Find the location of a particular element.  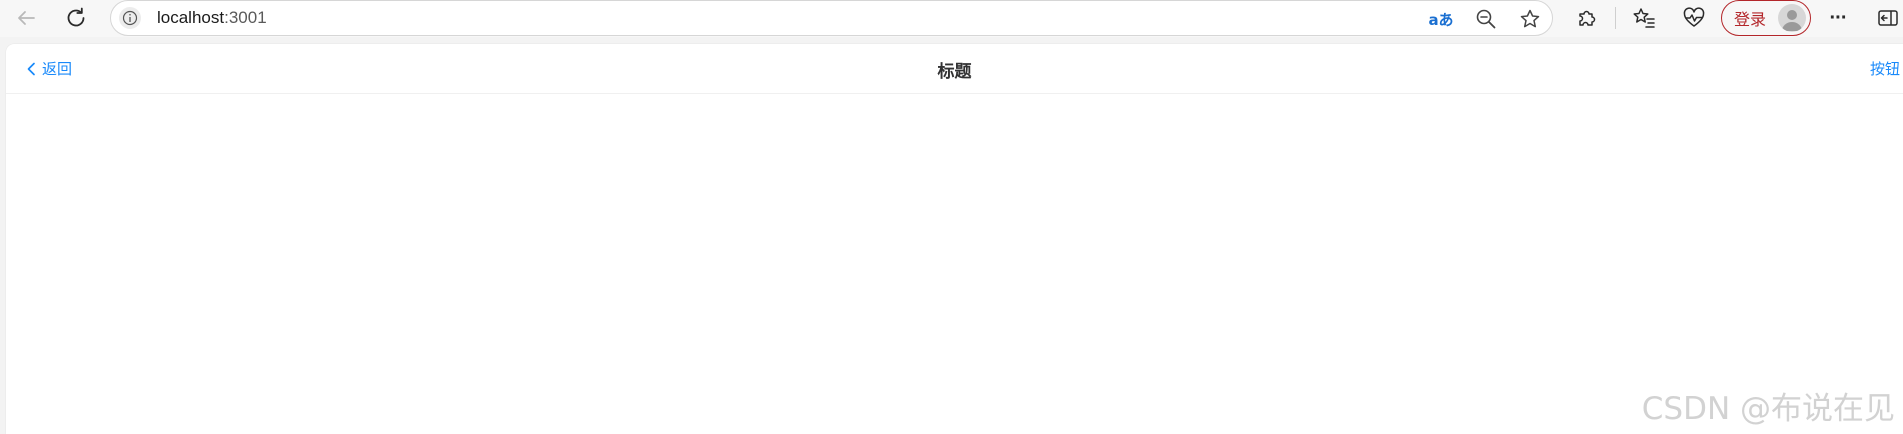

login-button: 登录 is located at coordinates (1766, 18).